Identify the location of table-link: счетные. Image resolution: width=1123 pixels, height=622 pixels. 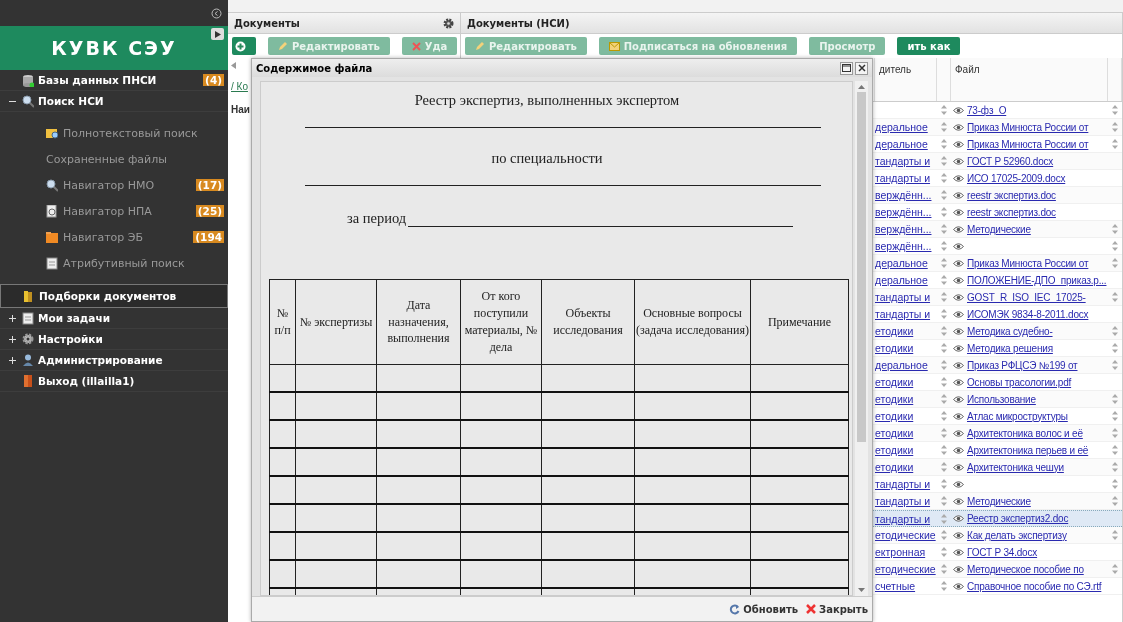
(895, 586).